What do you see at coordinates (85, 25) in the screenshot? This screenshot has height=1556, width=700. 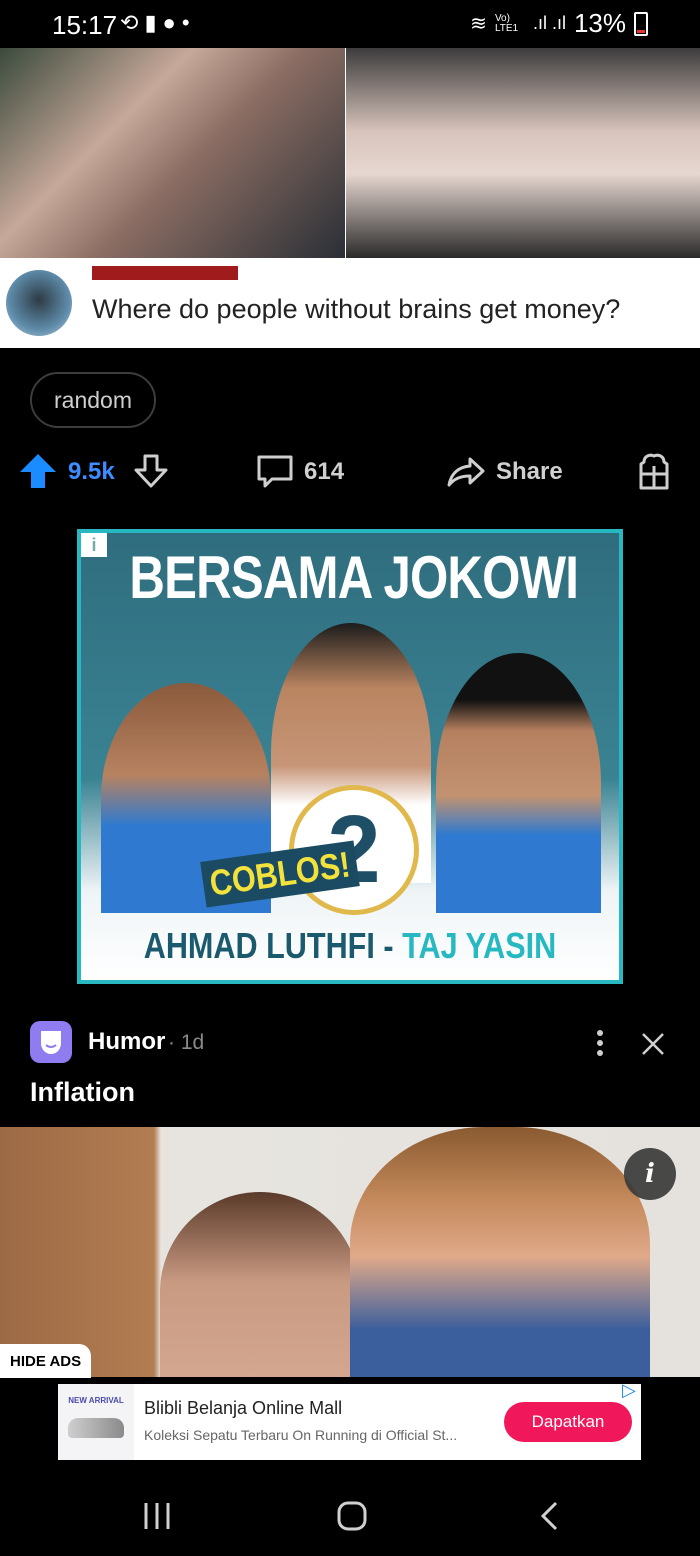 I see `status-time: 15:17` at bounding box center [85, 25].